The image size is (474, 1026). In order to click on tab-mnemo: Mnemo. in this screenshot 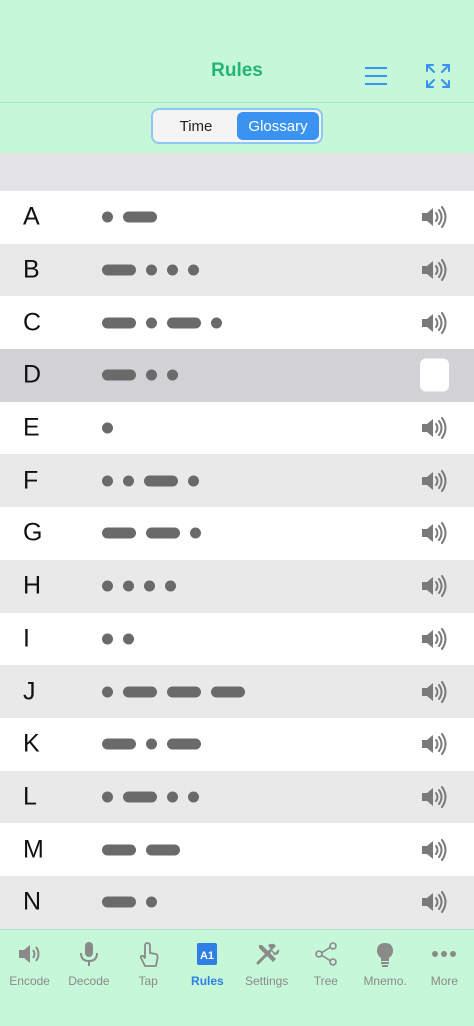, I will do `click(385, 978)`.